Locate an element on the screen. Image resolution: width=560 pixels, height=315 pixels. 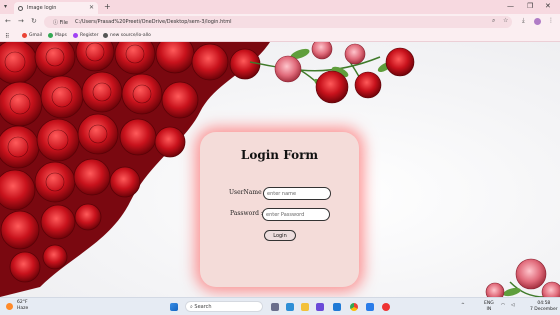
start-windows-icon is located at coordinates (174, 307).